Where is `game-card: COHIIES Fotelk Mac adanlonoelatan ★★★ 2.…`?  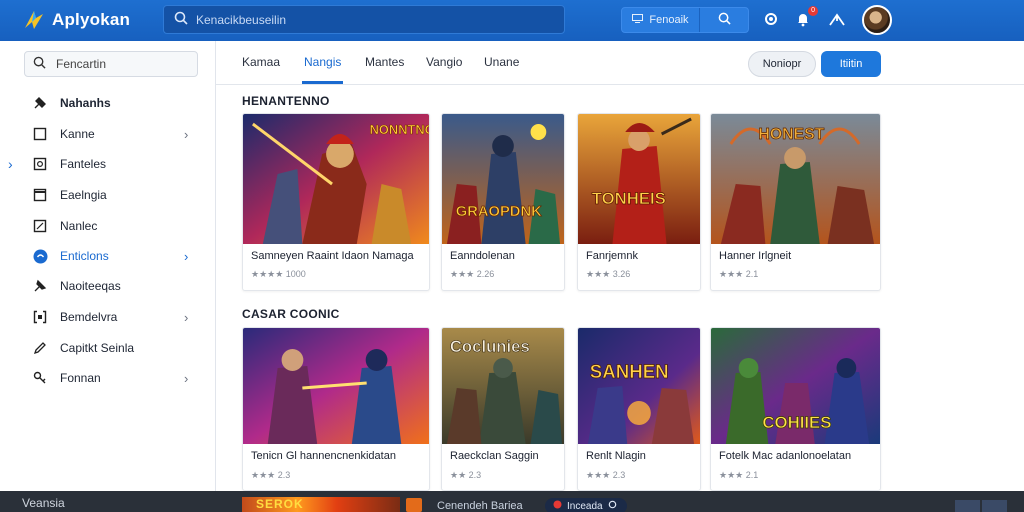 game-card: COHIIES Fotelk Mac adanlonoelatan ★★★ 2.… is located at coordinates (795, 409).